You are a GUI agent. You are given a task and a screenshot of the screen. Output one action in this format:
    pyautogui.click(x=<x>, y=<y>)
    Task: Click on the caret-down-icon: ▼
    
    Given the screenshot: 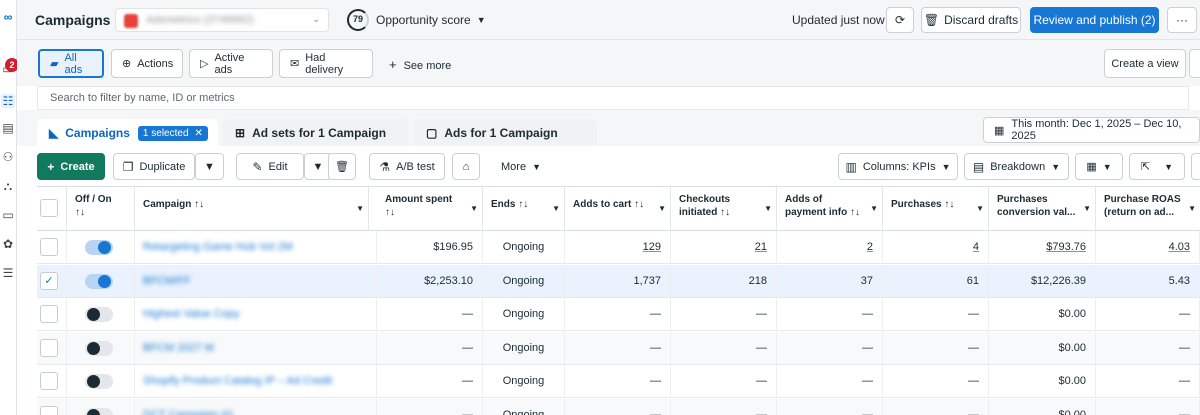 What is the action you would take?
    pyautogui.click(x=1169, y=166)
    